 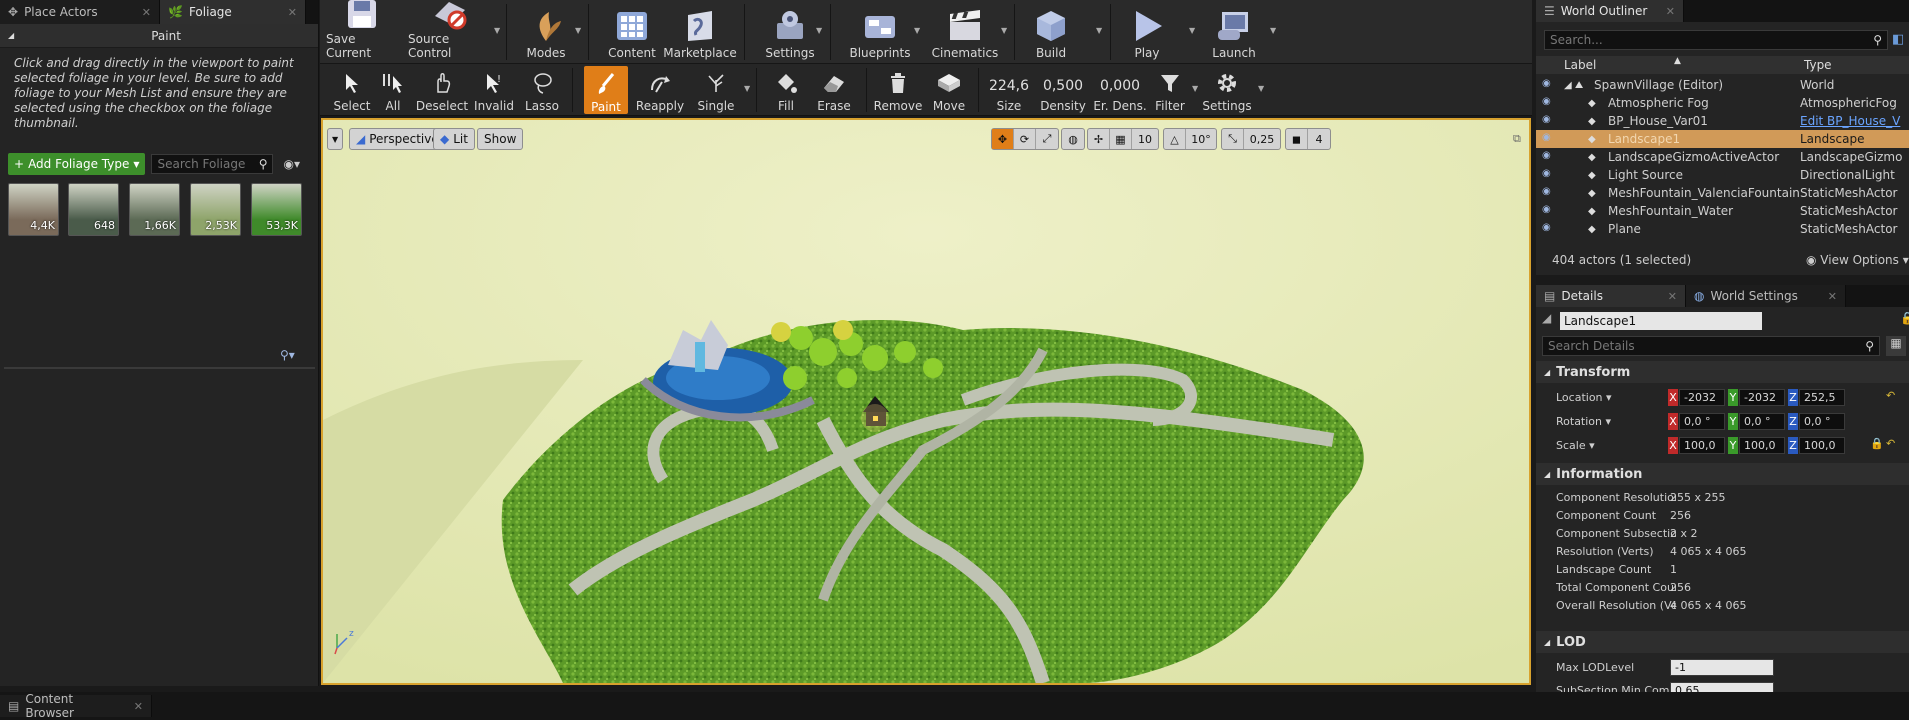 I want to click on outliner-row: ◉ ◆ Light Source DirectionalLight, so click(x=1722, y=175).